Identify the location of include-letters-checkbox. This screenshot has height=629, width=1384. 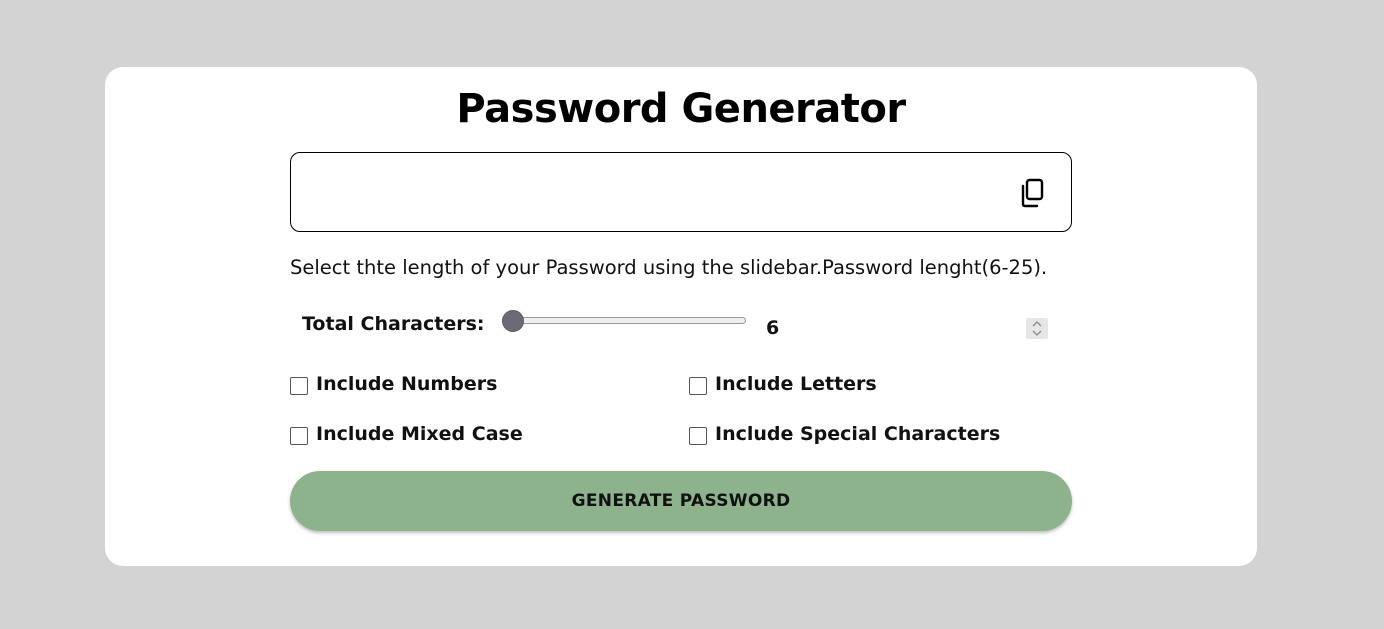
(698, 386).